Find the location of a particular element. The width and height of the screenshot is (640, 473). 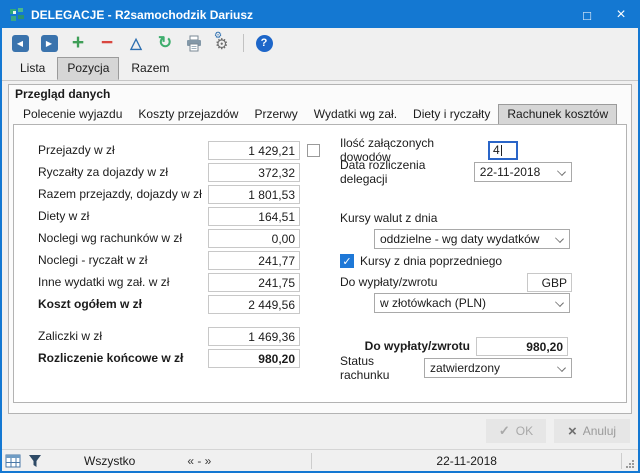

next-record-button: ▶ is located at coordinates (49, 43).